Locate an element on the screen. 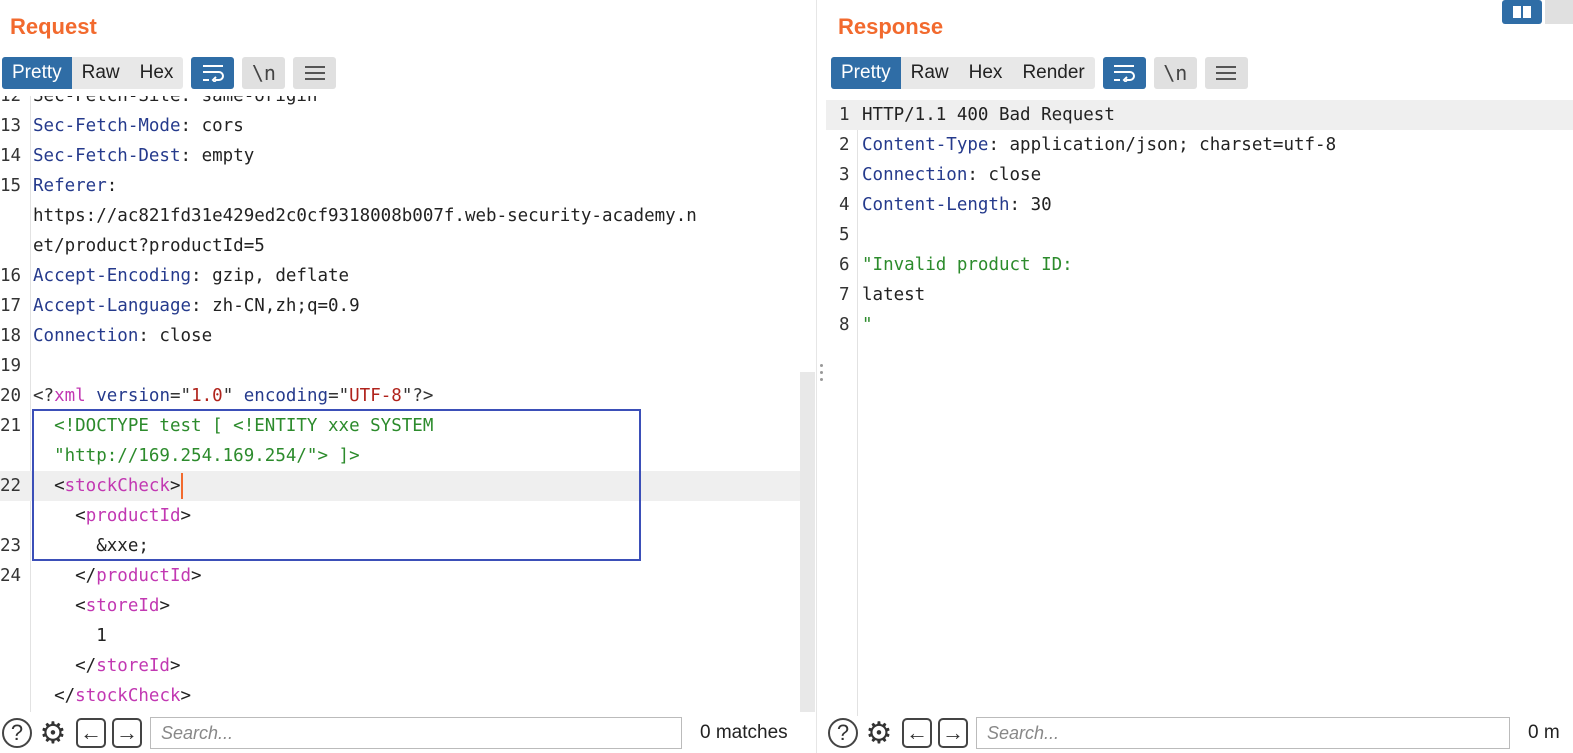  xml-tag: productId is located at coordinates (144, 576).